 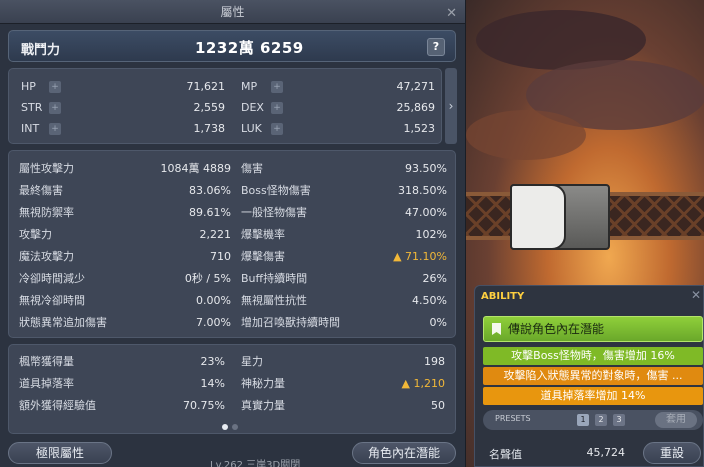 What do you see at coordinates (41, 190) in the screenshot?
I see `stat-label: 最終傷害` at bounding box center [41, 190].